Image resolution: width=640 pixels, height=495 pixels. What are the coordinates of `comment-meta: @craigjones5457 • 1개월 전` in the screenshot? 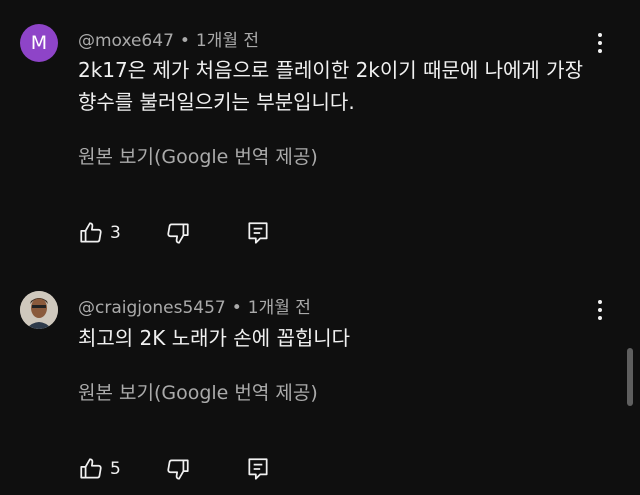 It's located at (194, 305).